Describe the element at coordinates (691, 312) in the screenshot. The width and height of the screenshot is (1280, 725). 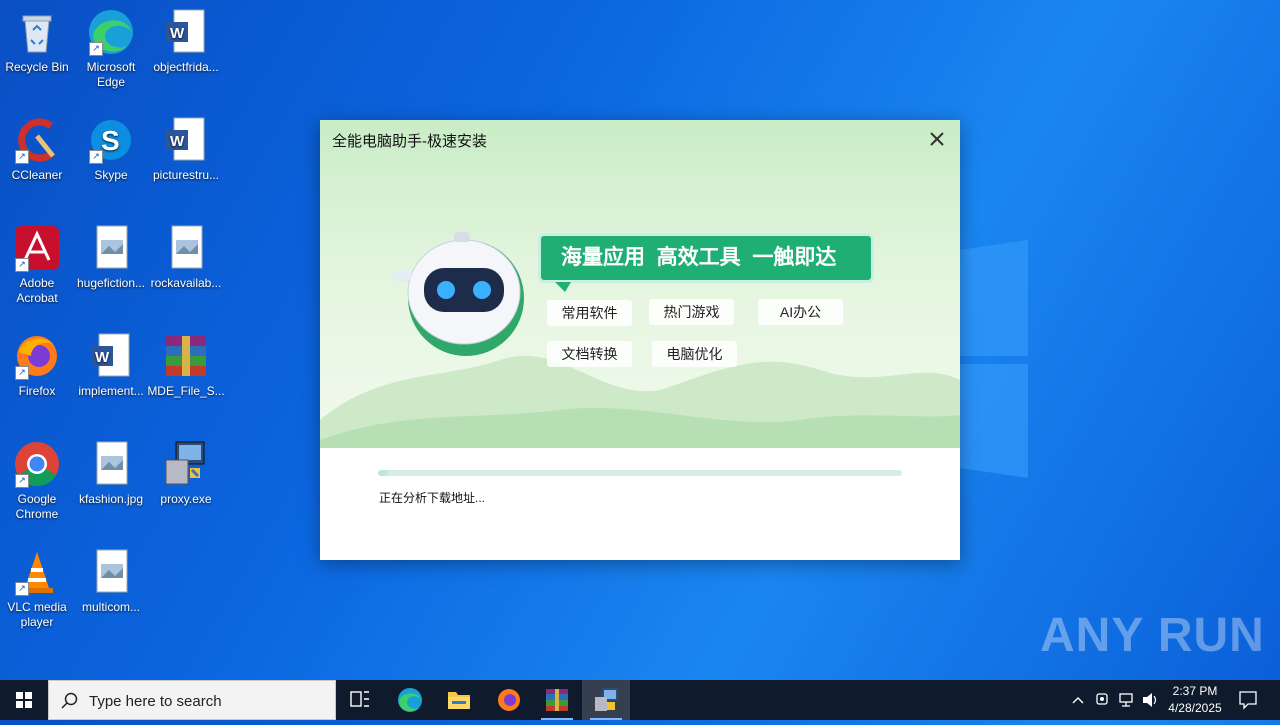
I see `tag-hot-games: 热门游戏` at that location.